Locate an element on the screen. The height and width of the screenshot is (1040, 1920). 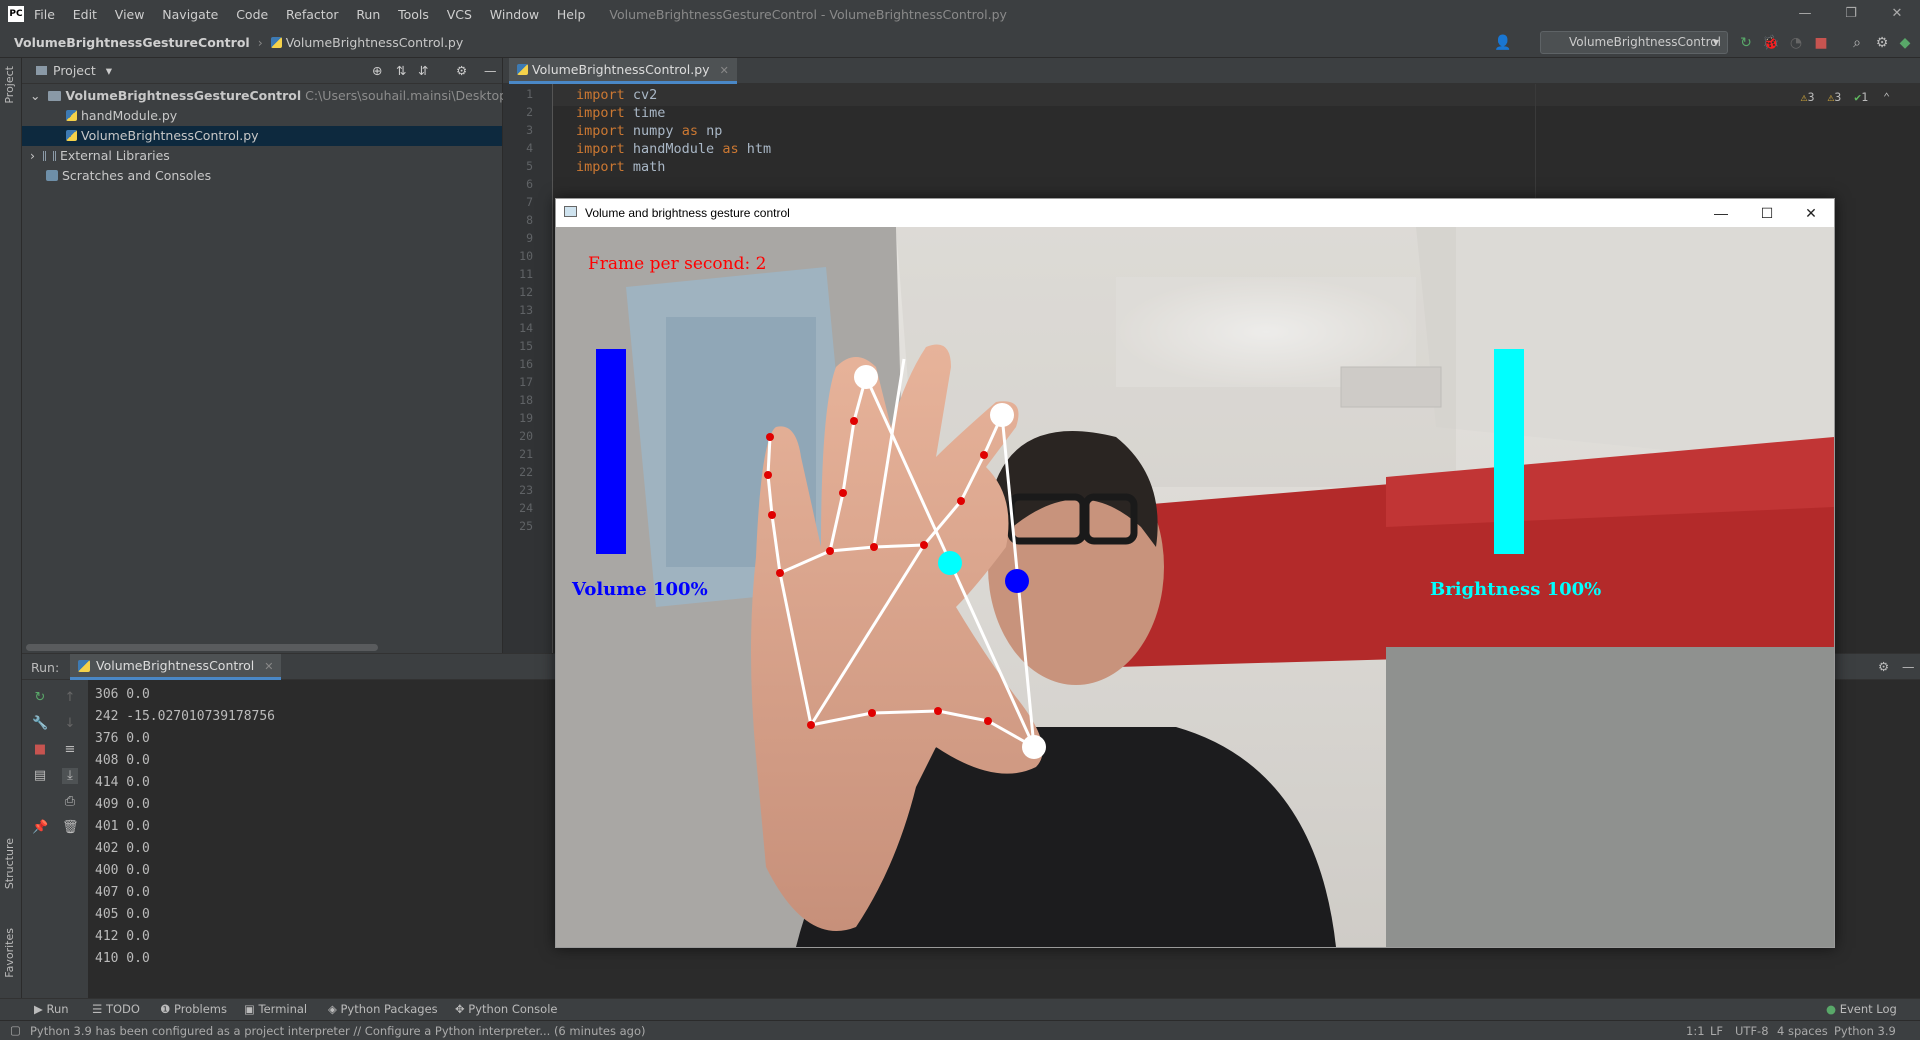
line-separator: LF is located at coordinates (1716, 1031).